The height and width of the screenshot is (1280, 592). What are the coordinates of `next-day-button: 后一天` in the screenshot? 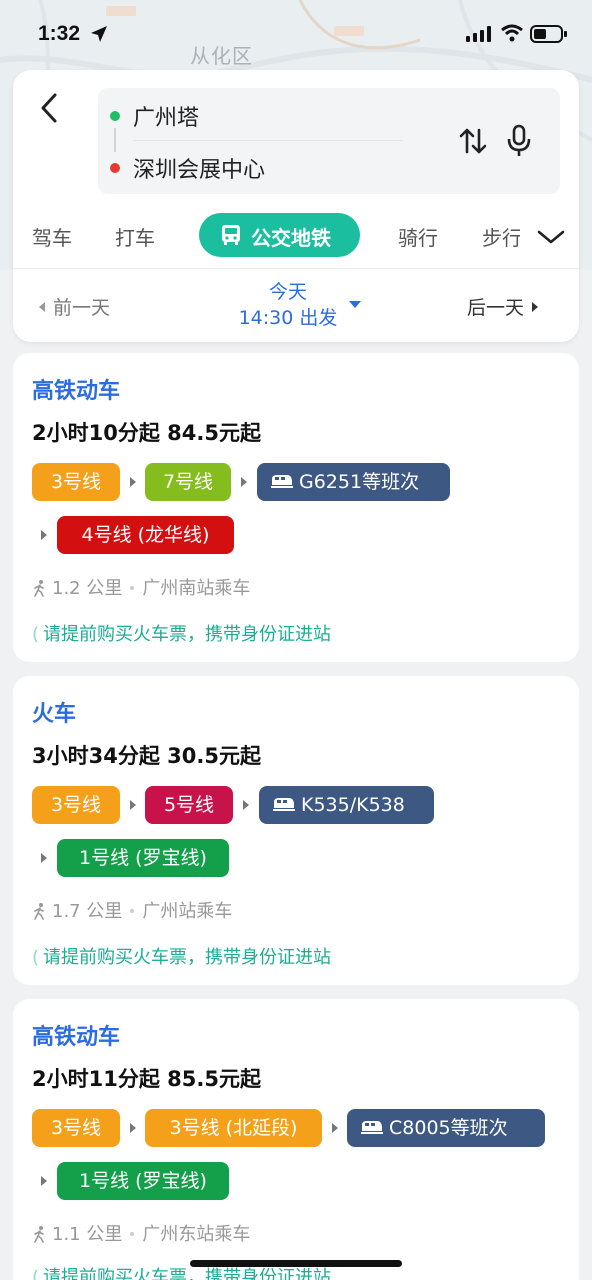 It's located at (503, 306).